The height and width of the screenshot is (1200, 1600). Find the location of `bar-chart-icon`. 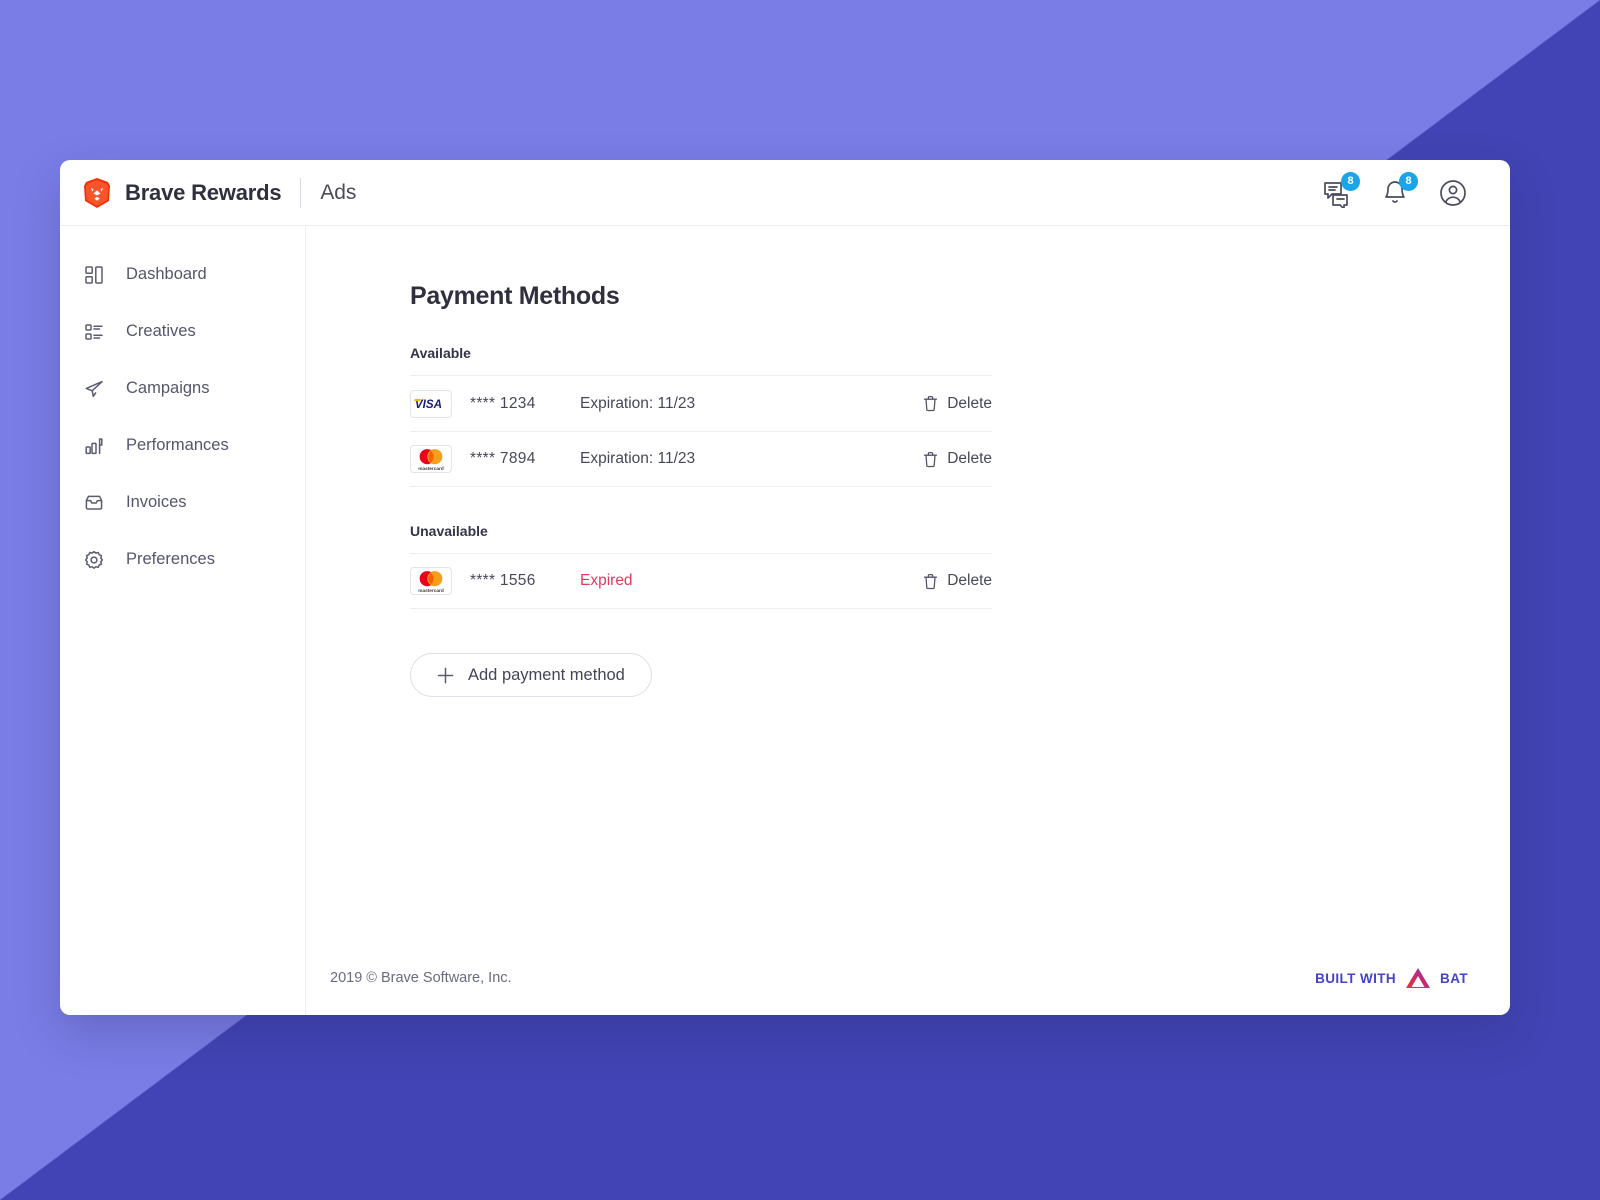

bar-chart-icon is located at coordinates (94, 446).